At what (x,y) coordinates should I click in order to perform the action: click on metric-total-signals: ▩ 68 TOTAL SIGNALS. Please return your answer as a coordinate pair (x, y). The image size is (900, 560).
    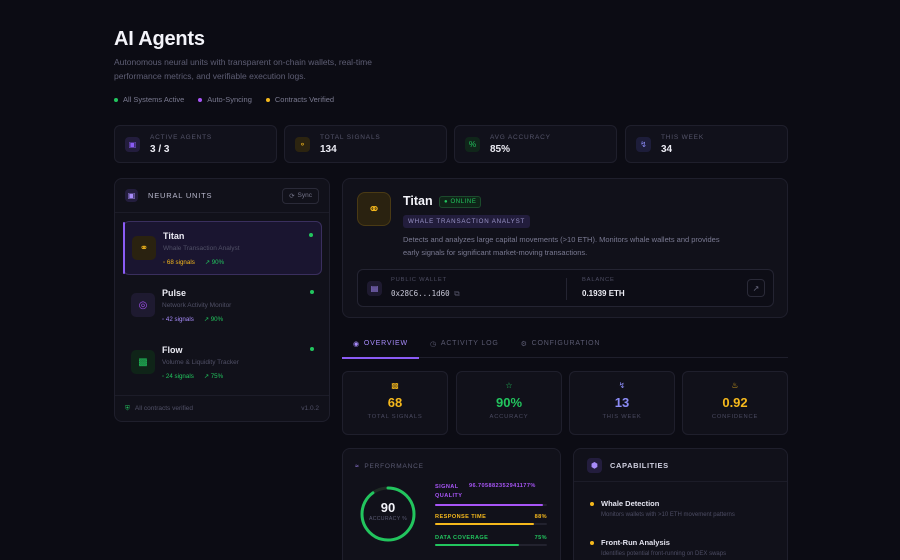
    Looking at the image, I should click on (395, 403).